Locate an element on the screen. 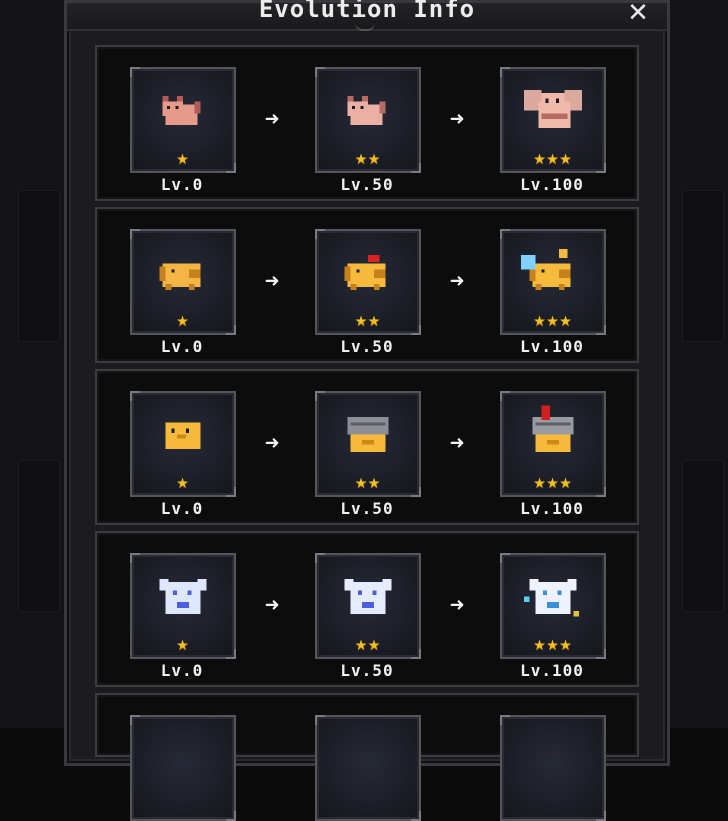 This screenshot has width=728, height=821. winged-pig-icon is located at coordinates (553, 270).